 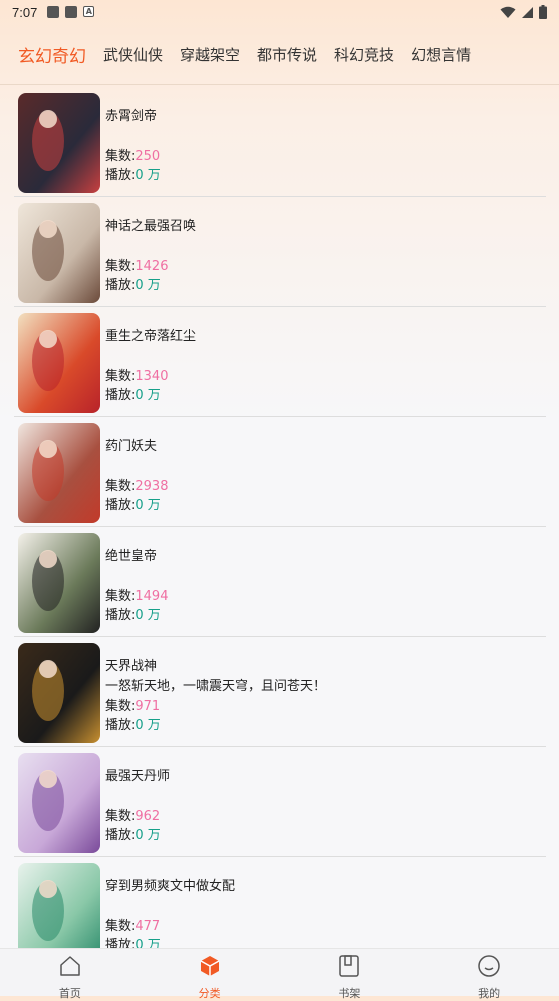 What do you see at coordinates (210, 54) in the screenshot?
I see `tab-2: 穿越架空` at bounding box center [210, 54].